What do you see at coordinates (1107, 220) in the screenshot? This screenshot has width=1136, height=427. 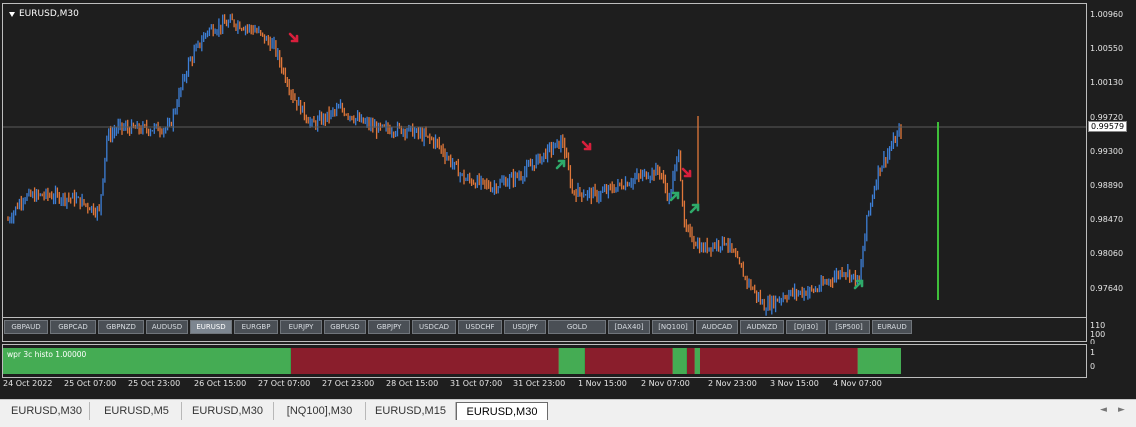 I see `price-tick-label: 0.98470` at bounding box center [1107, 220].